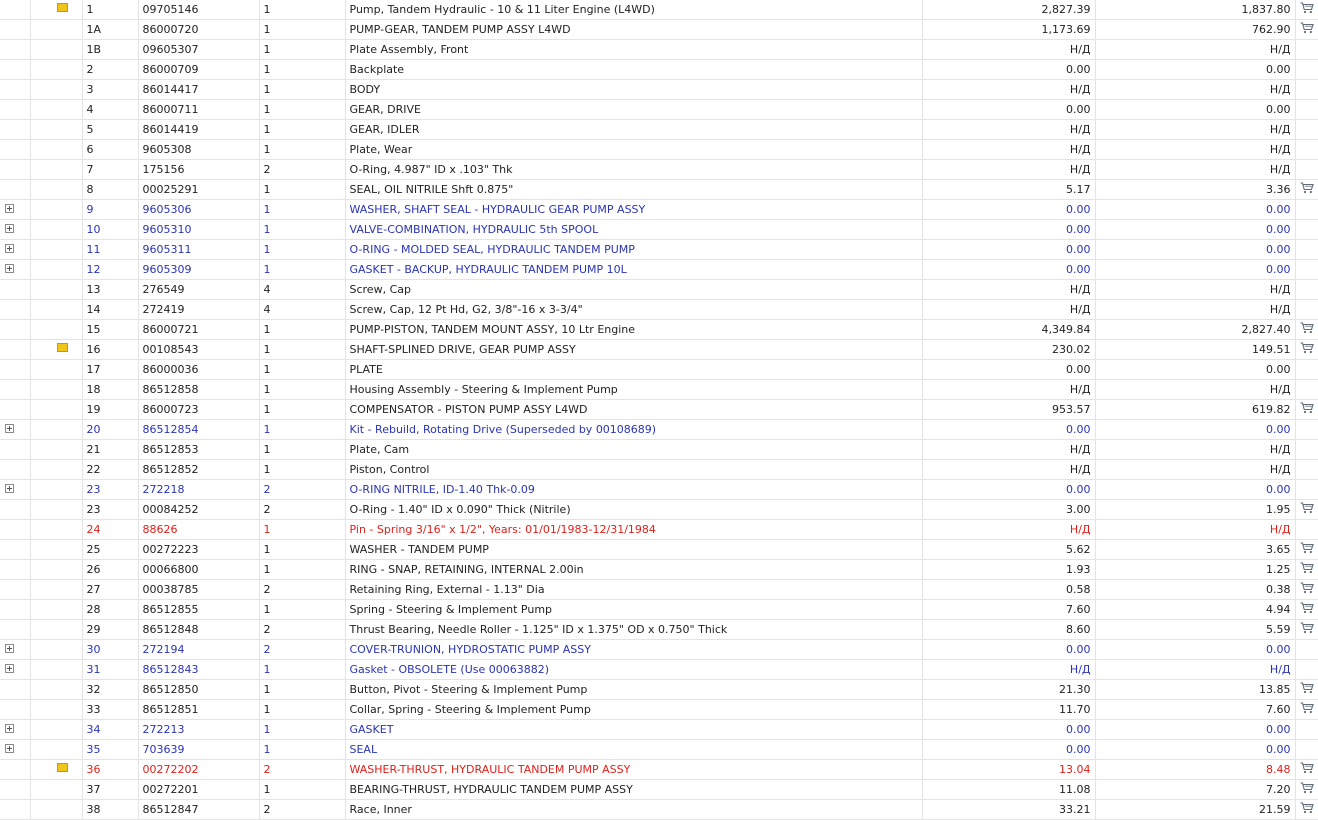 Image resolution: width=1318 pixels, height=820 pixels. Describe the element at coordinates (409, 49) in the screenshot. I see `description-text: Plate Assembly, Front` at that location.